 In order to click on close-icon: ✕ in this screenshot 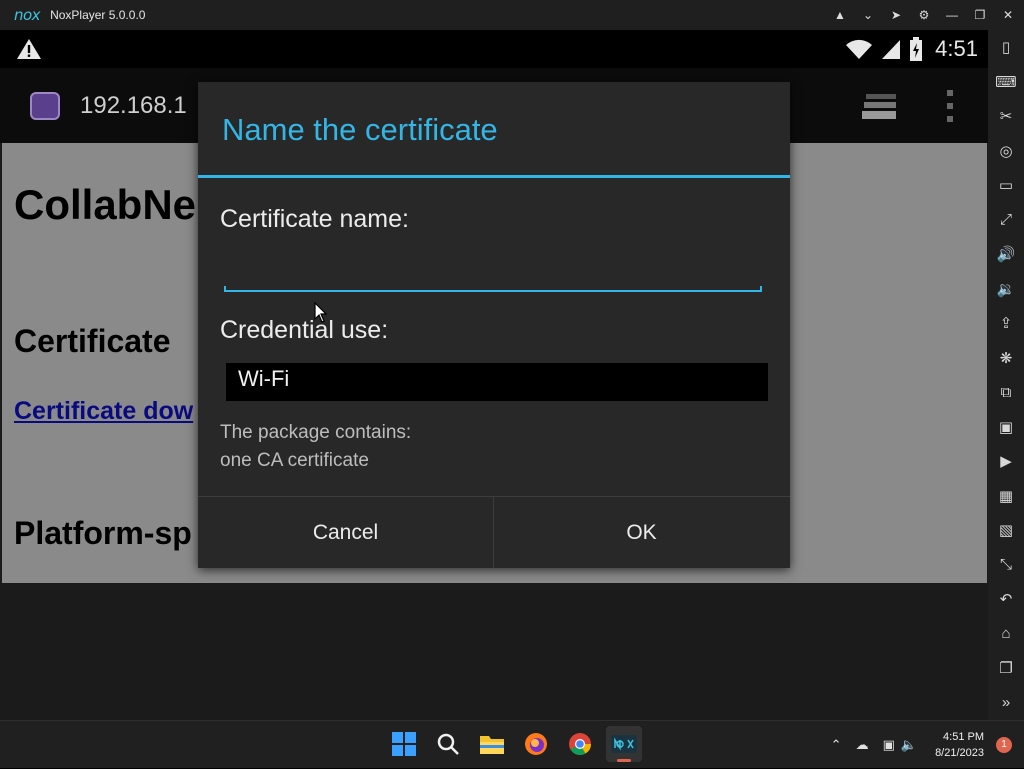, I will do `click(1008, 15)`.